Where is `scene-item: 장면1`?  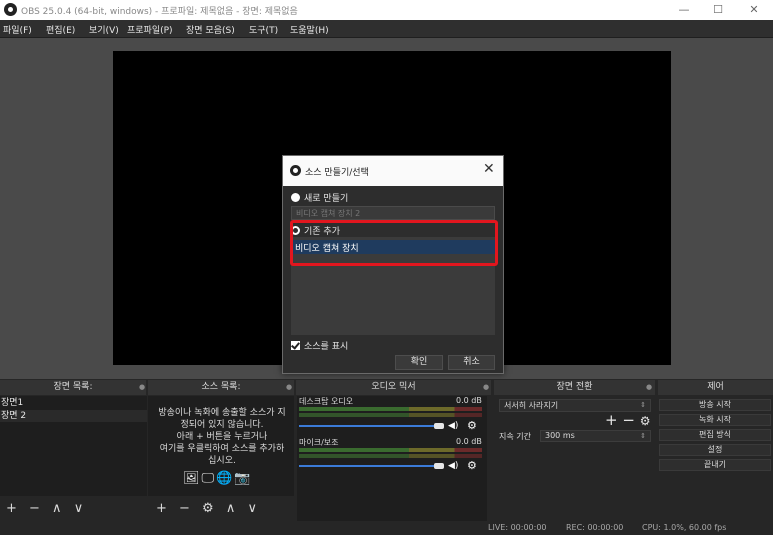 scene-item: 장면1 is located at coordinates (73, 403).